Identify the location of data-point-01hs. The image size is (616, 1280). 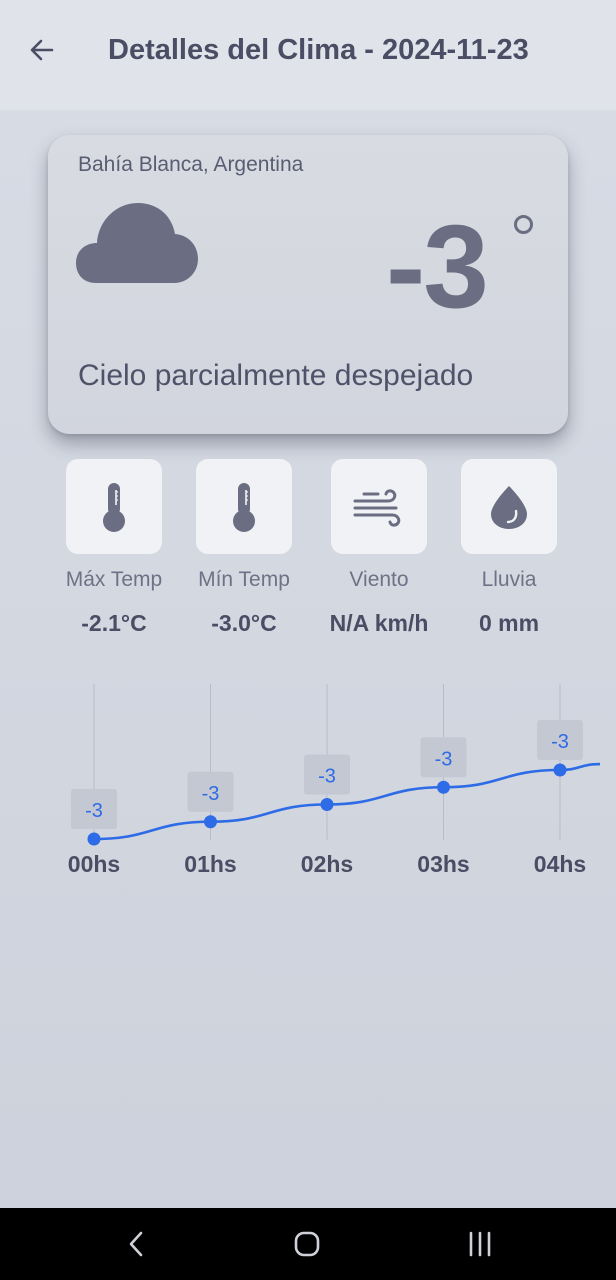
(210, 822).